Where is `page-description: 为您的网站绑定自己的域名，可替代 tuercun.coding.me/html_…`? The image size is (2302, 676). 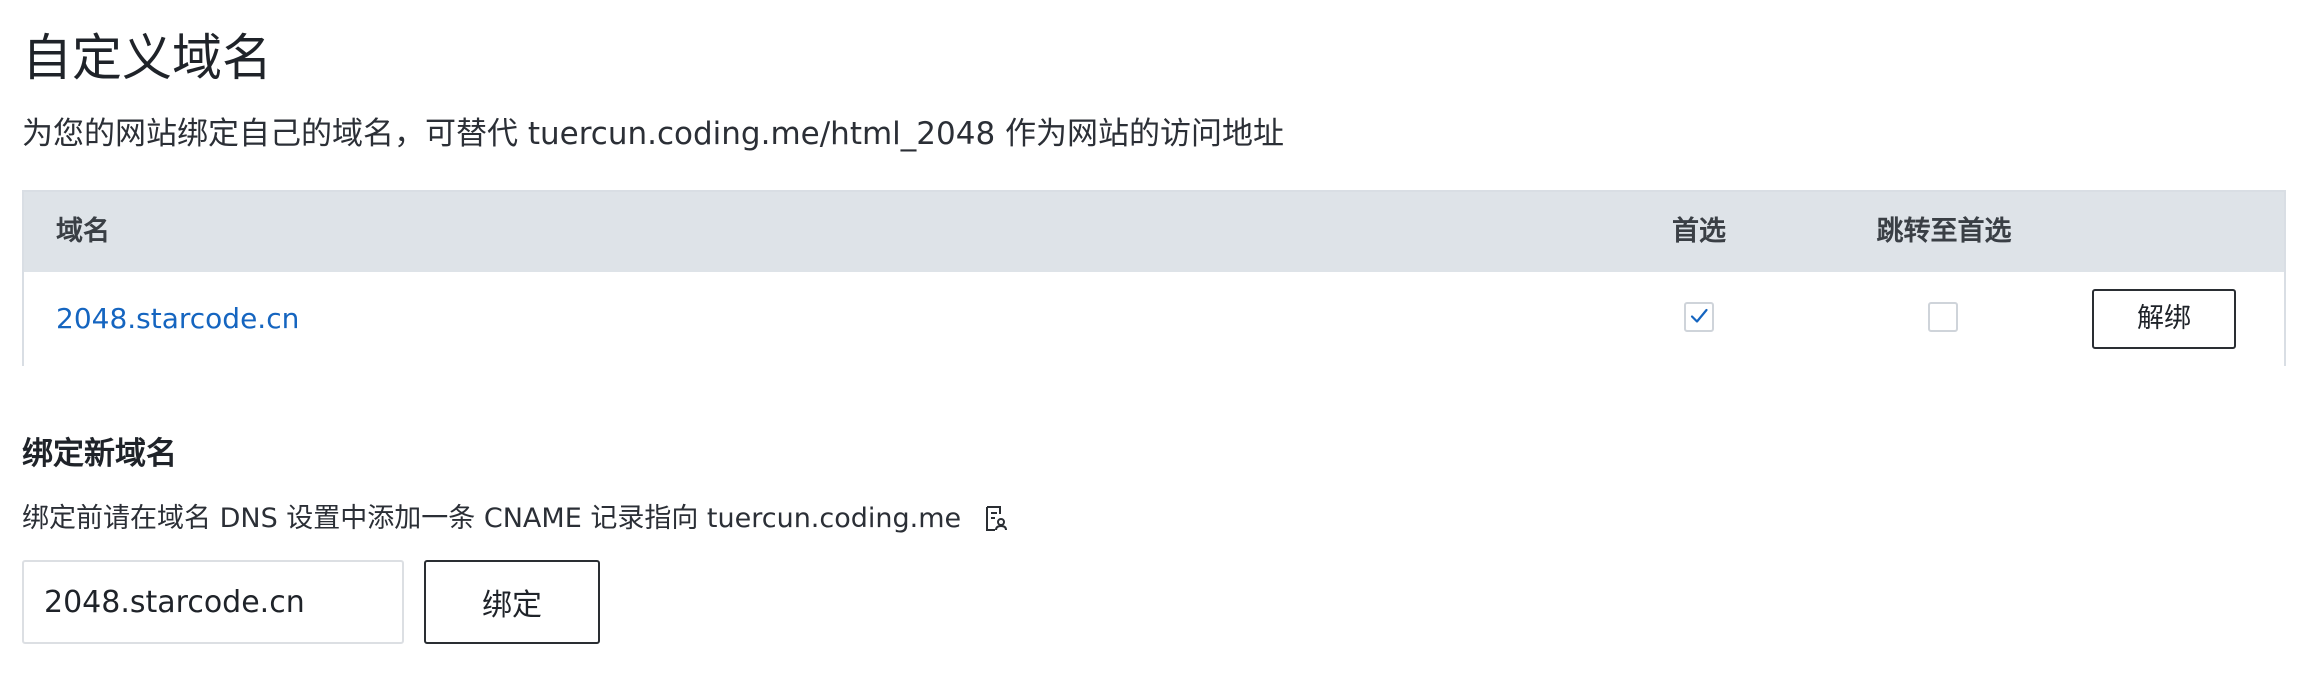
page-description: 为您的网站绑定自己的域名，可替代 tuercun.coding.me/html_… is located at coordinates (653, 134).